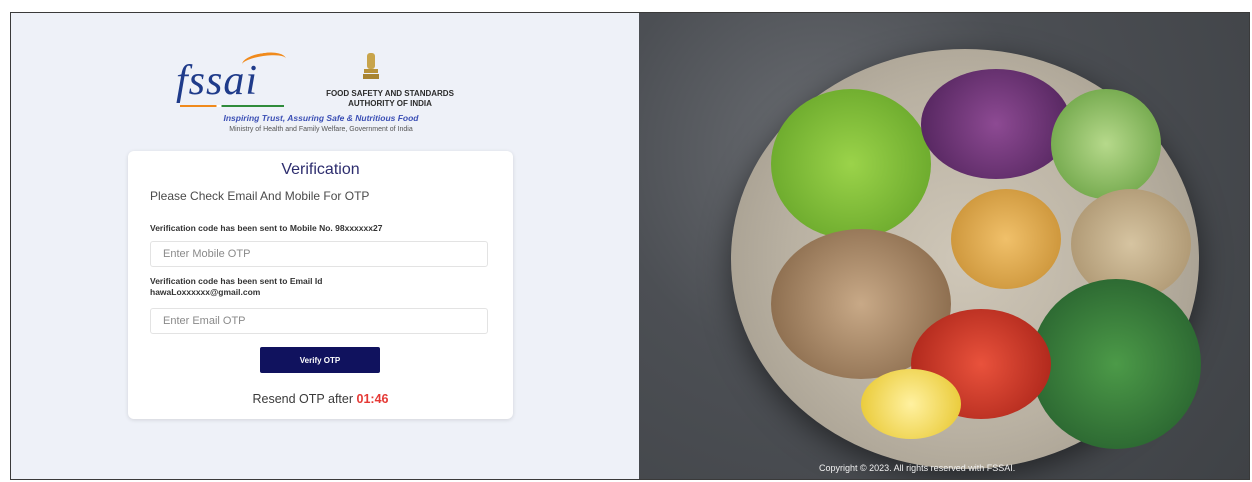 Image resolution: width=1252 pixels, height=482 pixels. I want to click on authority-line2: AUTHORITY OF INDIA, so click(390, 103).